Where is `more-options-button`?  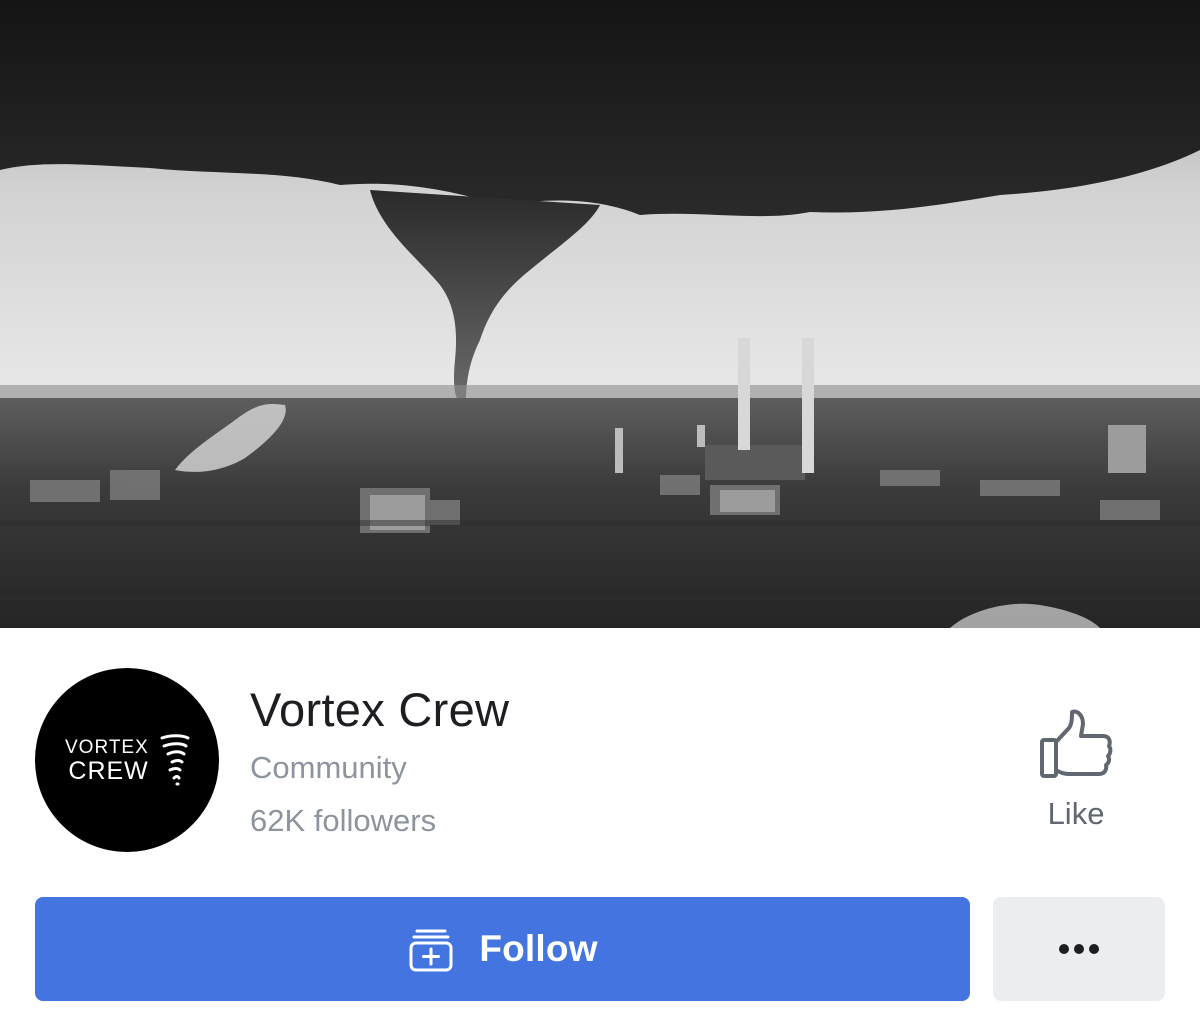
more-options-button is located at coordinates (1079, 949).